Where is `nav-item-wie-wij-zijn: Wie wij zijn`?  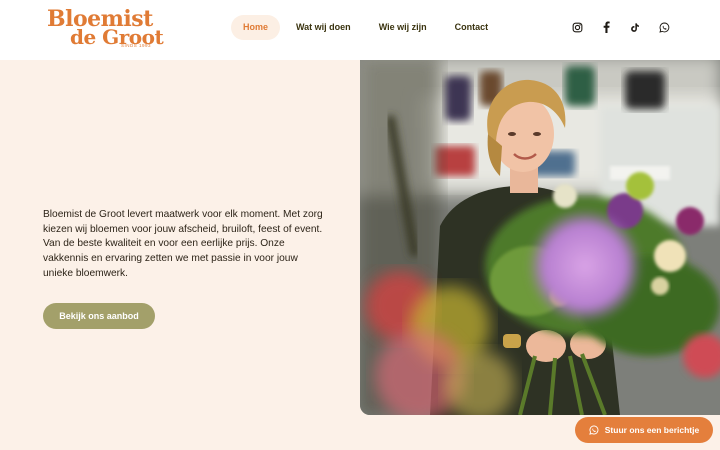 nav-item-wie-wij-zijn: Wie wij zijn is located at coordinates (403, 27).